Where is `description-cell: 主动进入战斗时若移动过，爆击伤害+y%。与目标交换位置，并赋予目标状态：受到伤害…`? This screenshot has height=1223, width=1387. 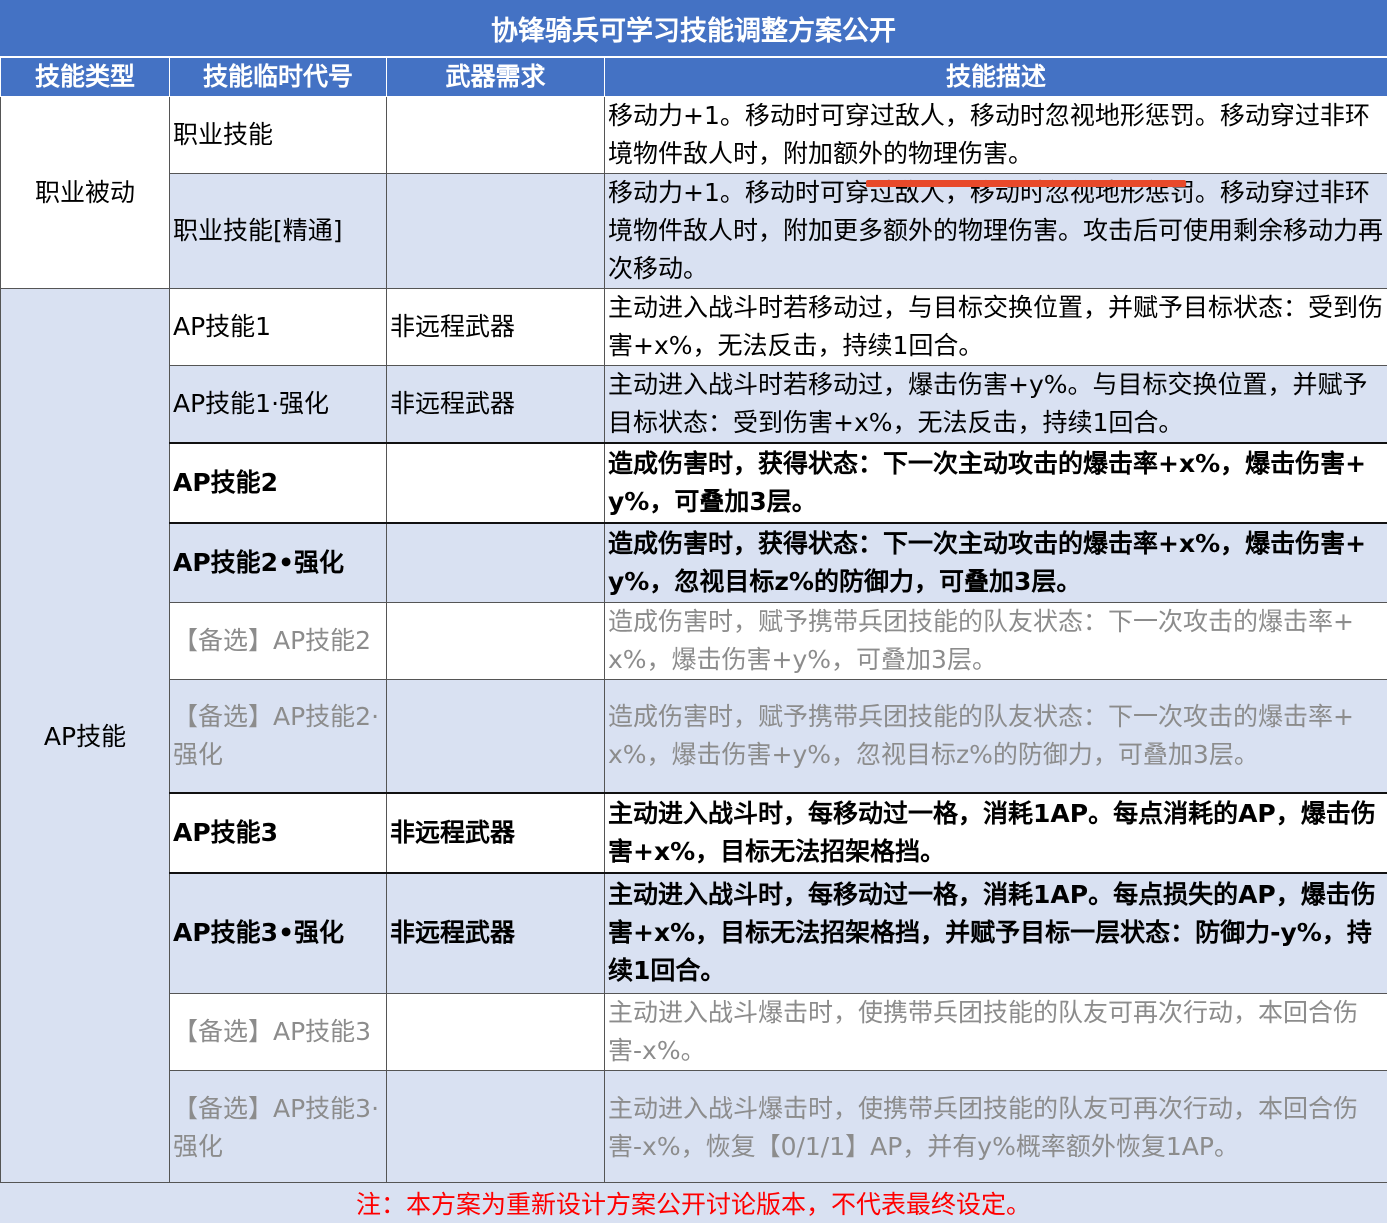
description-cell: 主动进入战斗时若移动过，爆击伤害+y%。与目标交换位置，并赋予目标状态：受到伤害… is located at coordinates (995, 404).